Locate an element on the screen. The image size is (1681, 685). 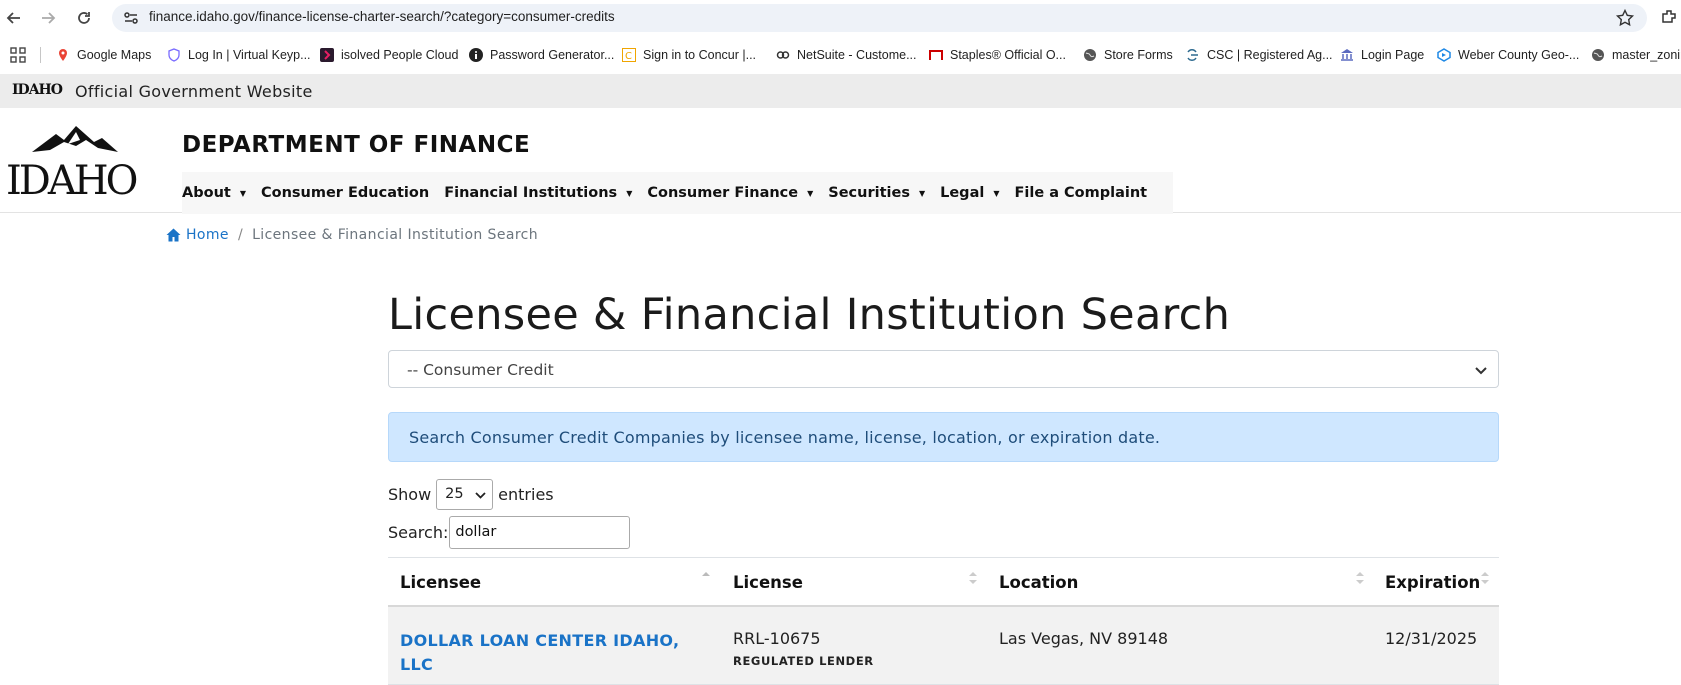
sort-asc-icon is located at coordinates (706, 578).